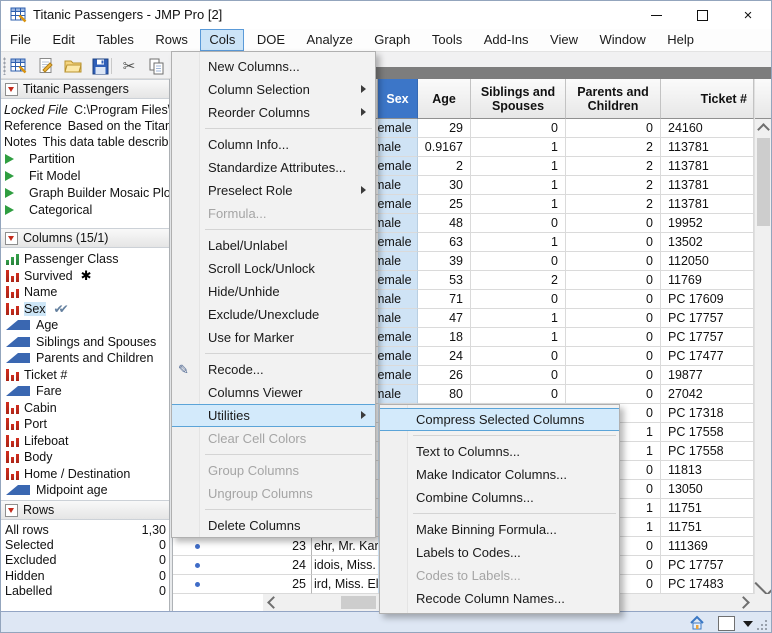  Describe the element at coordinates (680, 40) in the screenshot. I see `menubar-item: Help` at that location.